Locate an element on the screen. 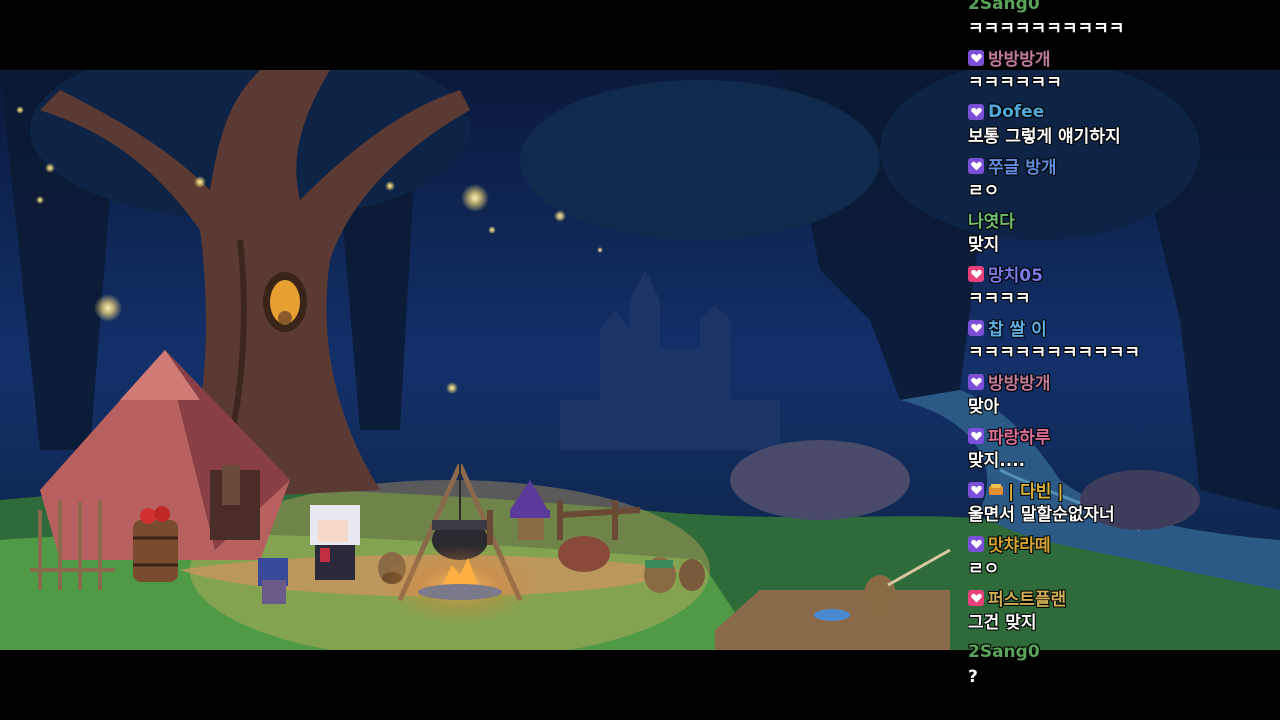  chat-message-header: Dofee is located at coordinates (1118, 110).